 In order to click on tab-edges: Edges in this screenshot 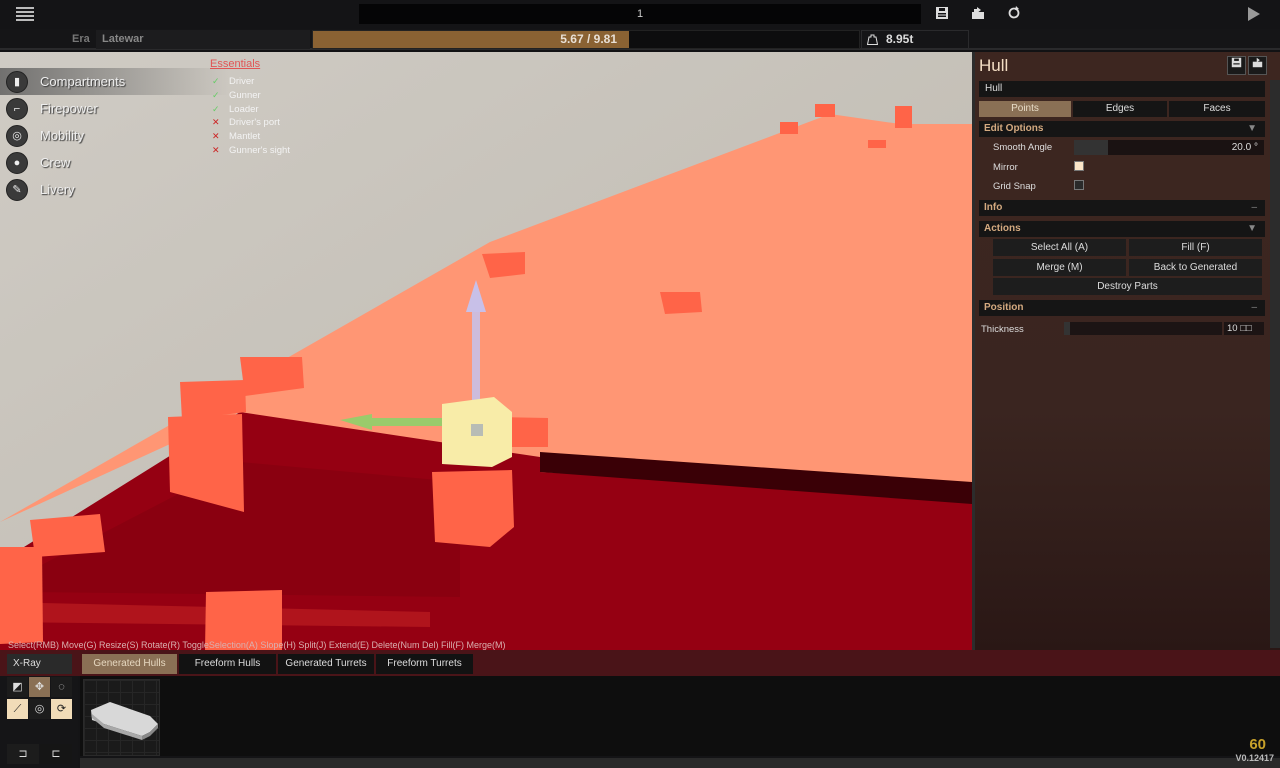, I will do `click(1120, 109)`.